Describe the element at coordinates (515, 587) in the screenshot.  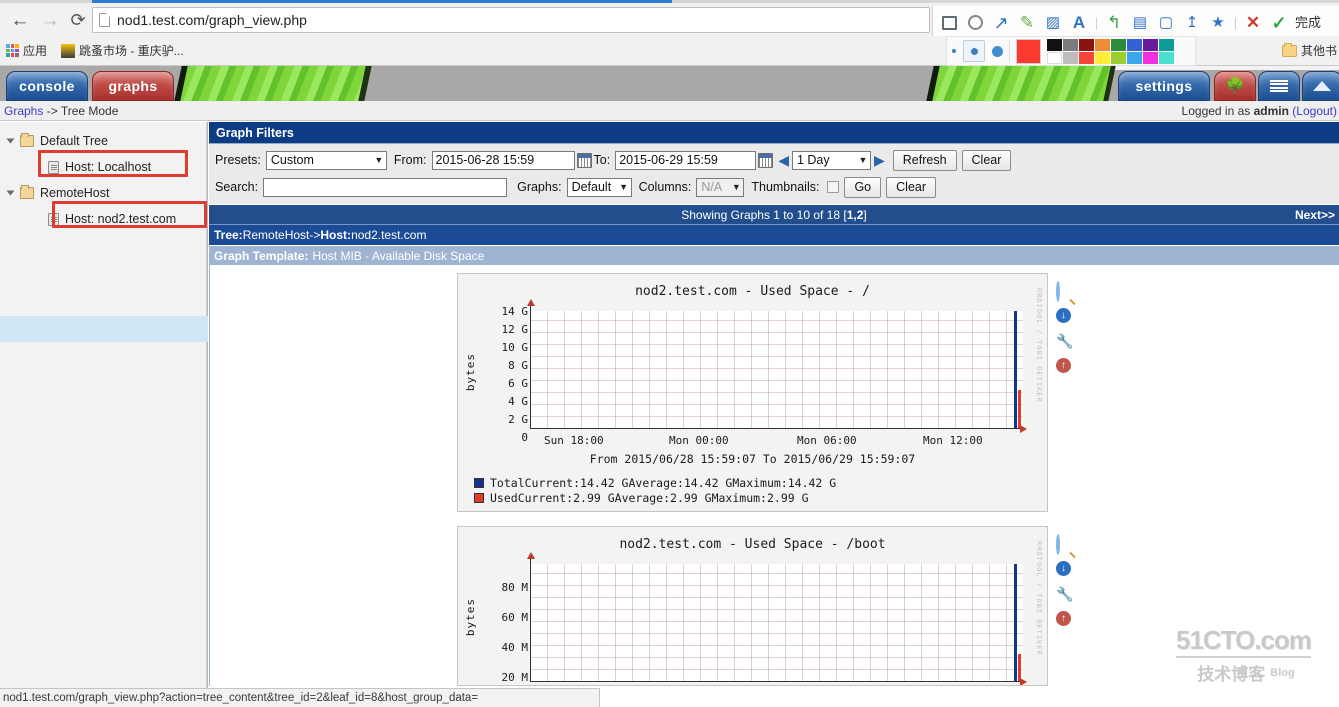
I see `y-tick: 80 M` at that location.